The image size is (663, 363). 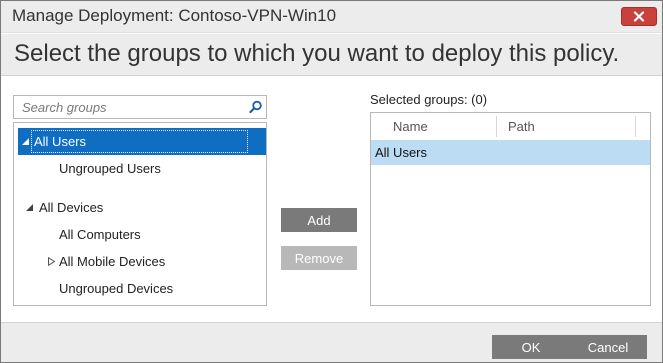 I want to click on ok-button: OK, so click(x=531, y=347).